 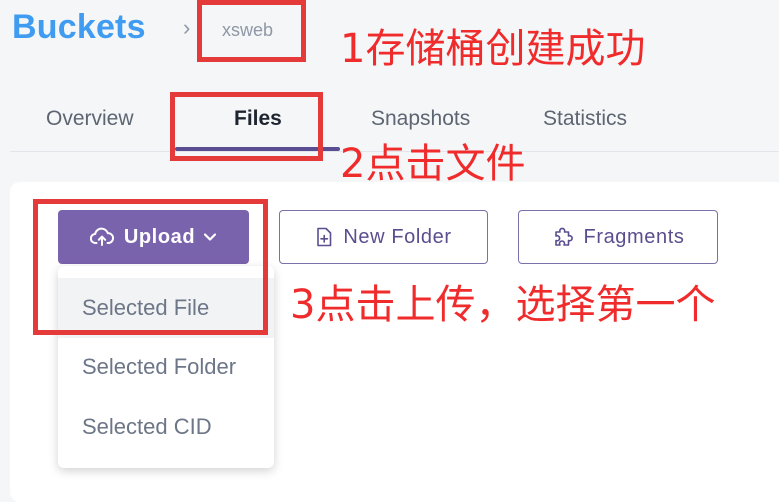 I want to click on new-folder-button-label: New Folder, so click(x=397, y=236).